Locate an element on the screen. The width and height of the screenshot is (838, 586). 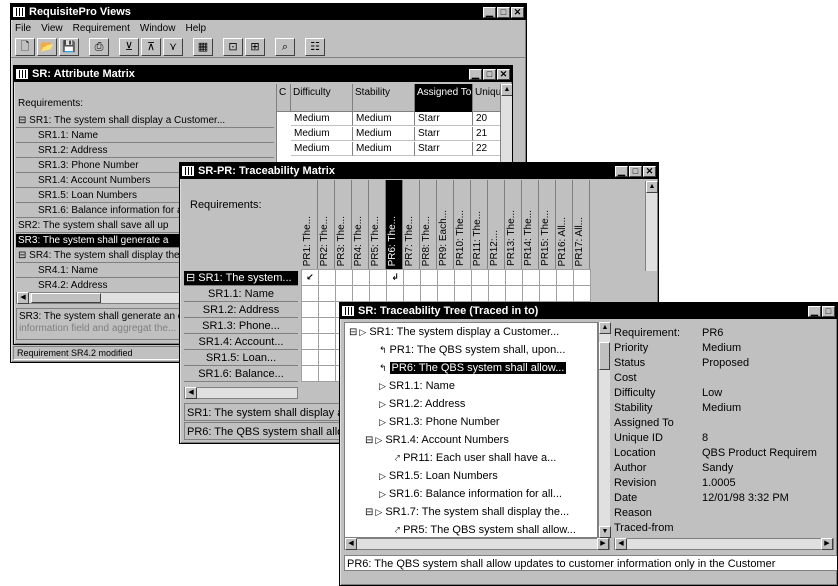
trace-row-header: SR1.1: Name is located at coordinates (241, 294).